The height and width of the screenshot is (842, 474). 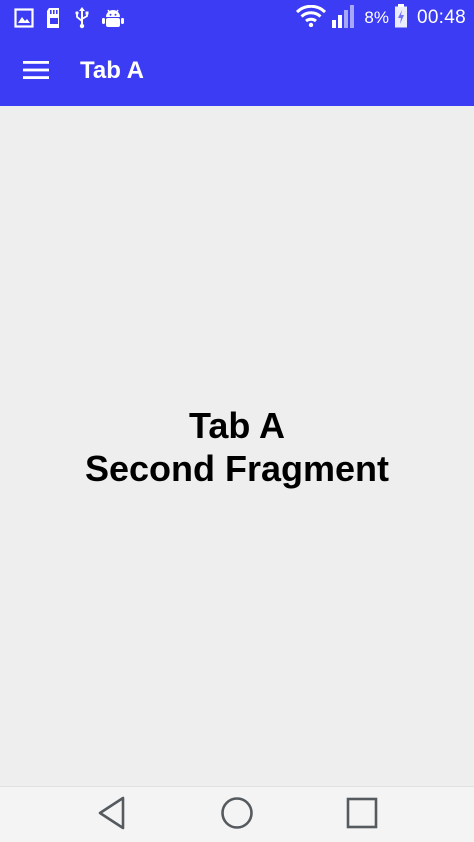 I want to click on back-icon, so click(x=112, y=815).